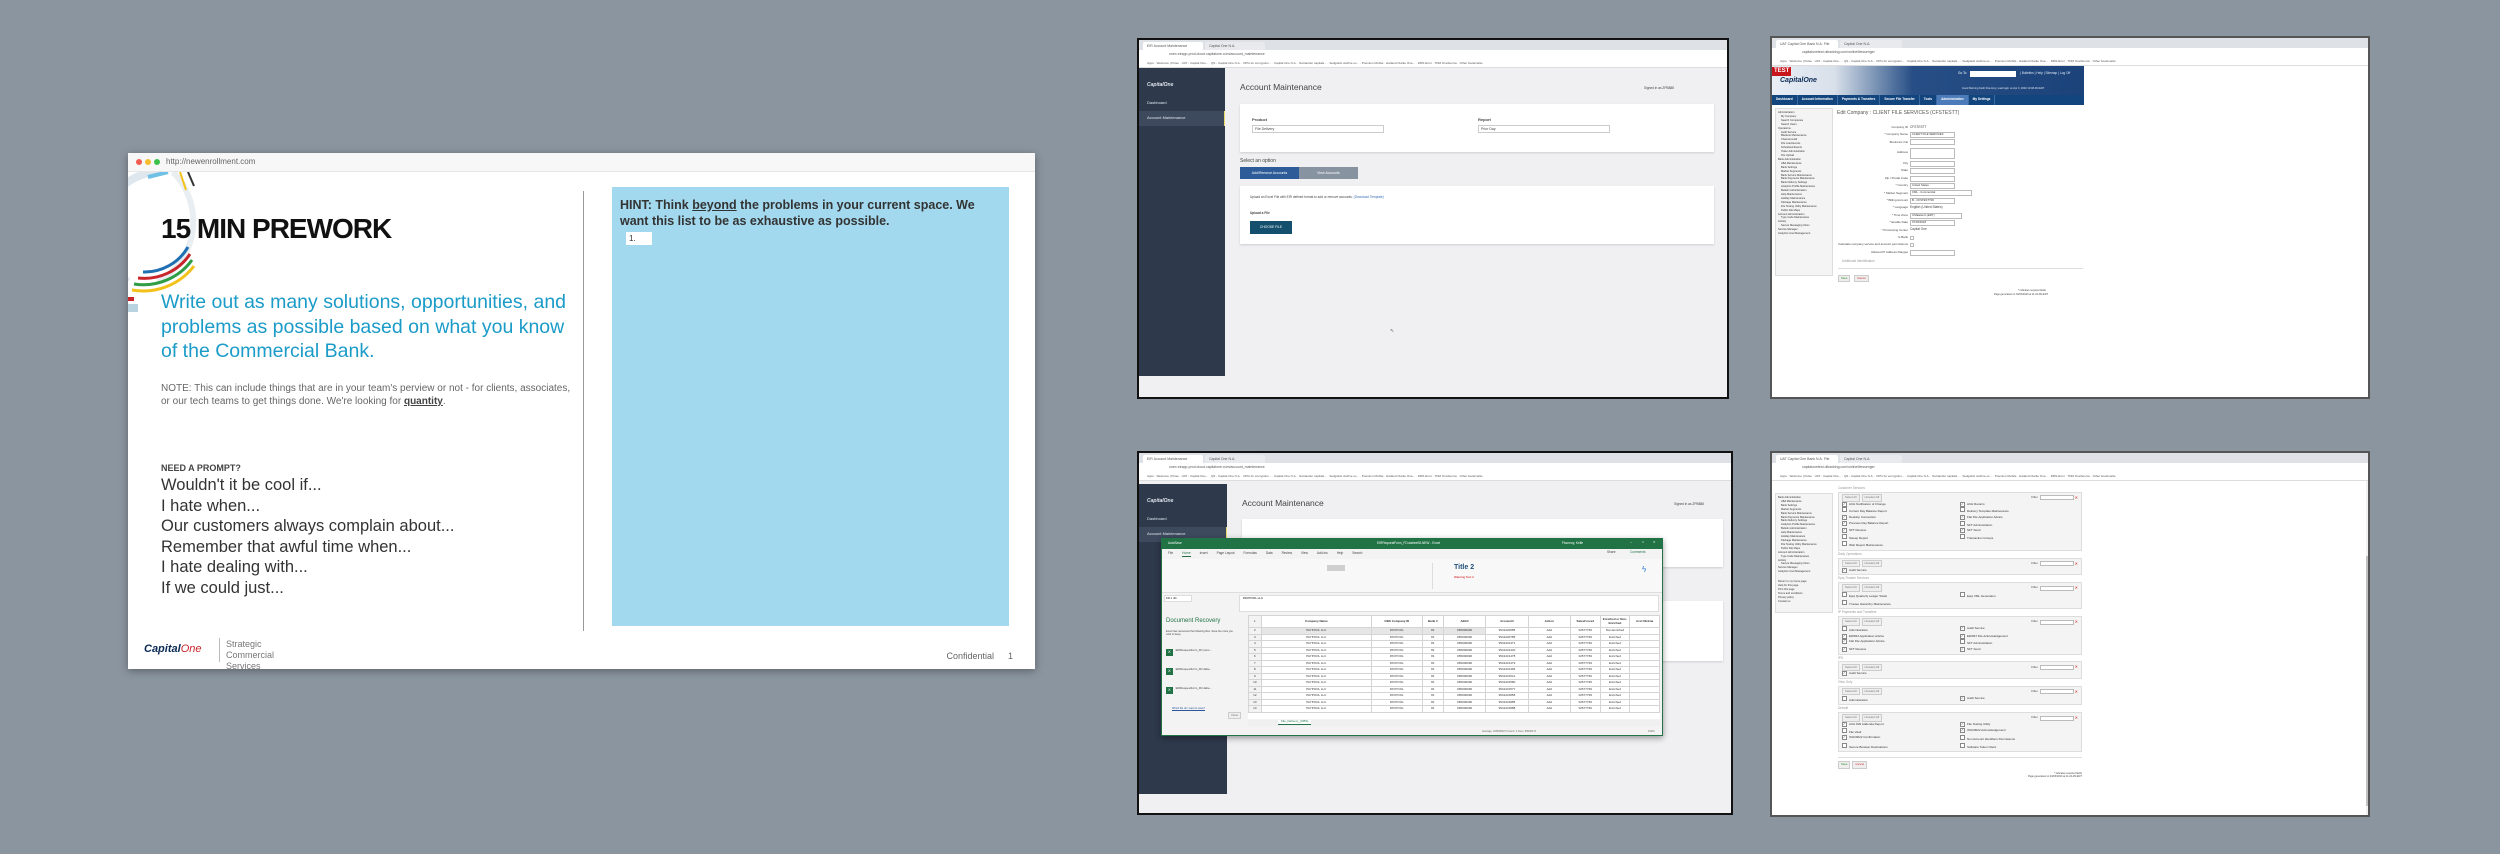 The image size is (2500, 854). I want to click on table-cell: 9542431888, so click(1507, 709).